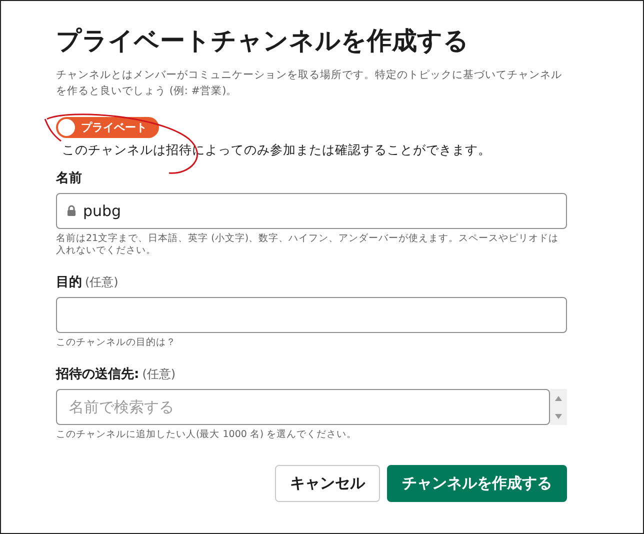 The width and height of the screenshot is (644, 534). I want to click on scroll-arrows-icon, so click(558, 407).